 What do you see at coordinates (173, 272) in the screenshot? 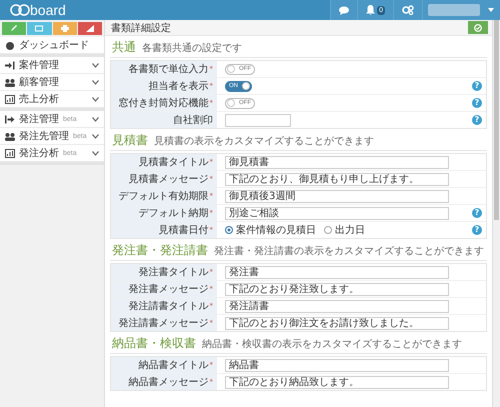
I see `field-label: 発注書タイトル` at bounding box center [173, 272].